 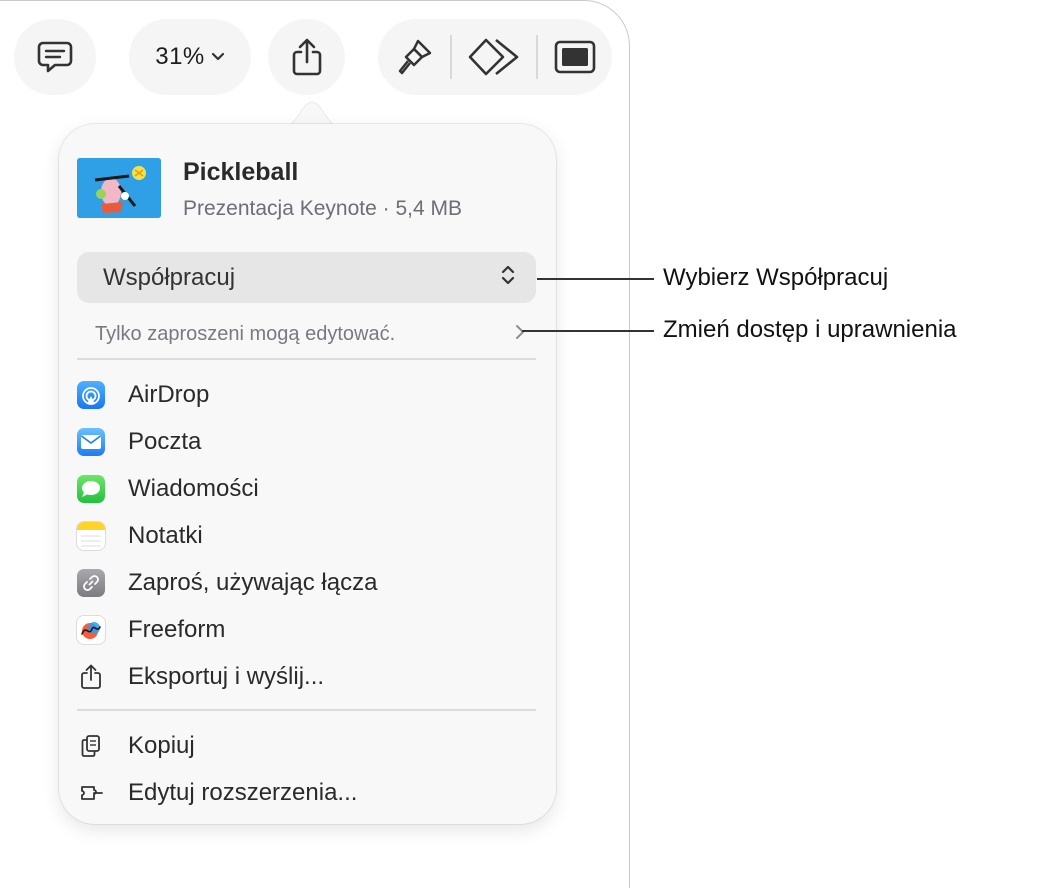 I want to click on airdrop-icon, so click(x=91, y=395).